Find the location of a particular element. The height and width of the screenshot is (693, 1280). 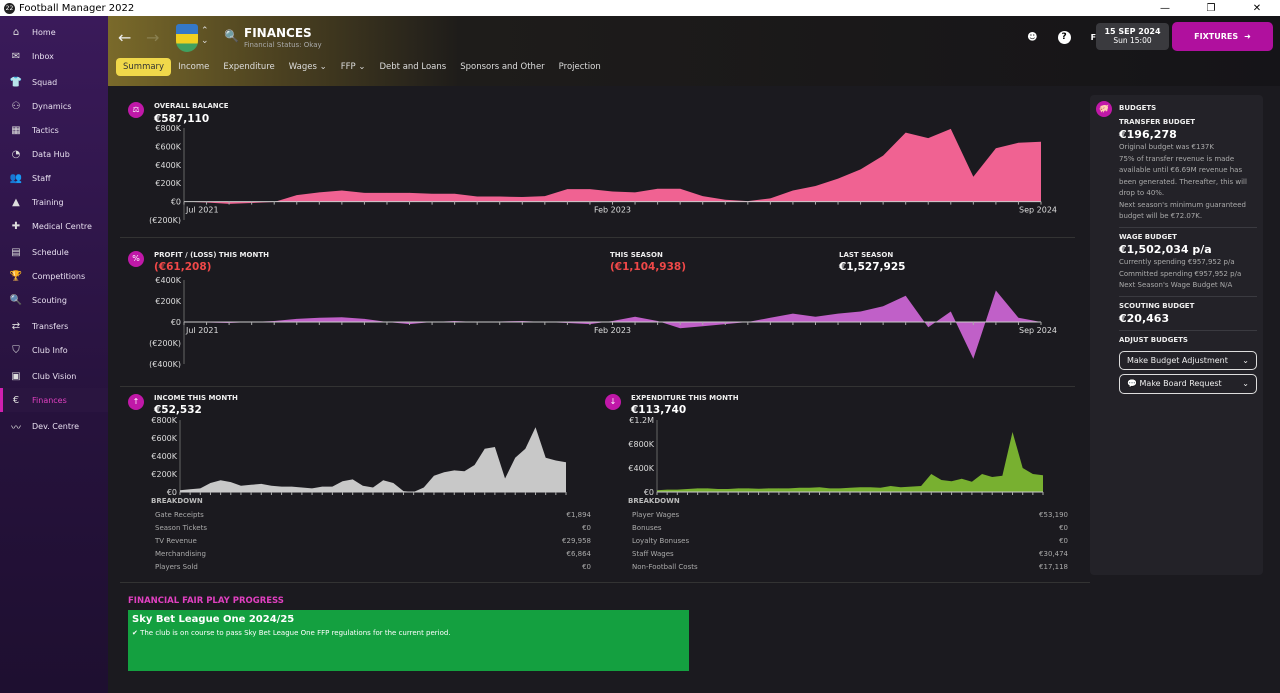

sidebar-item-squad: 👕 Squad is located at coordinates (54, 82).